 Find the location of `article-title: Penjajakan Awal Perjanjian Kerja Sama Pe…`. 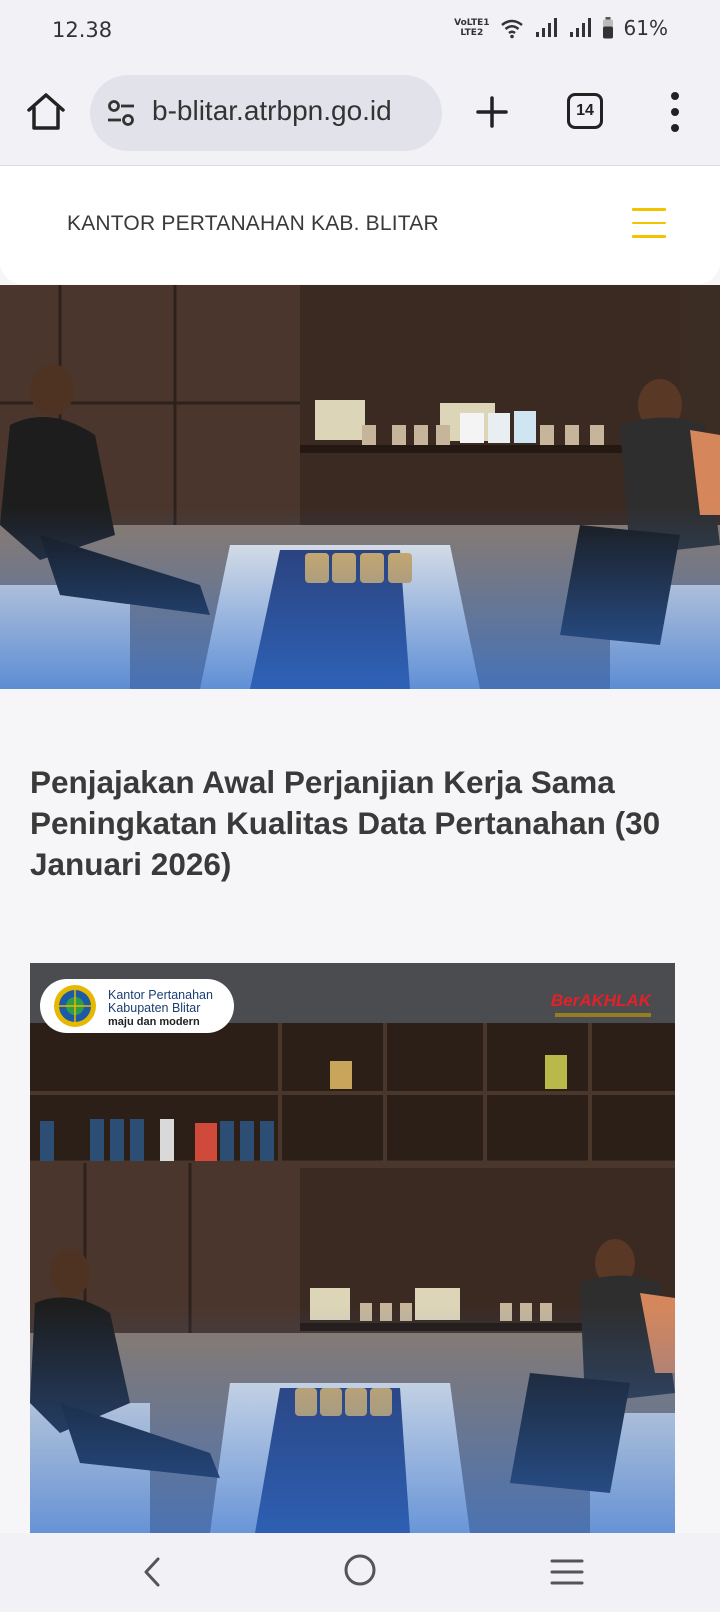

article-title: Penjajakan Awal Perjanjian Kerja Sama Pe… is located at coordinates (360, 823).